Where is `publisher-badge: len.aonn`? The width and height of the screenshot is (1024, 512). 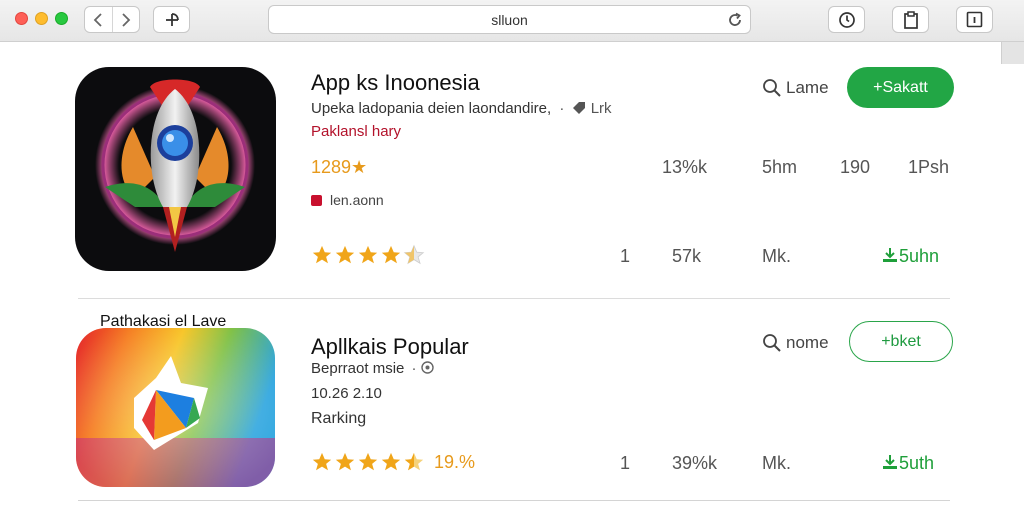
publisher-badge: len.aonn is located at coordinates (347, 200).